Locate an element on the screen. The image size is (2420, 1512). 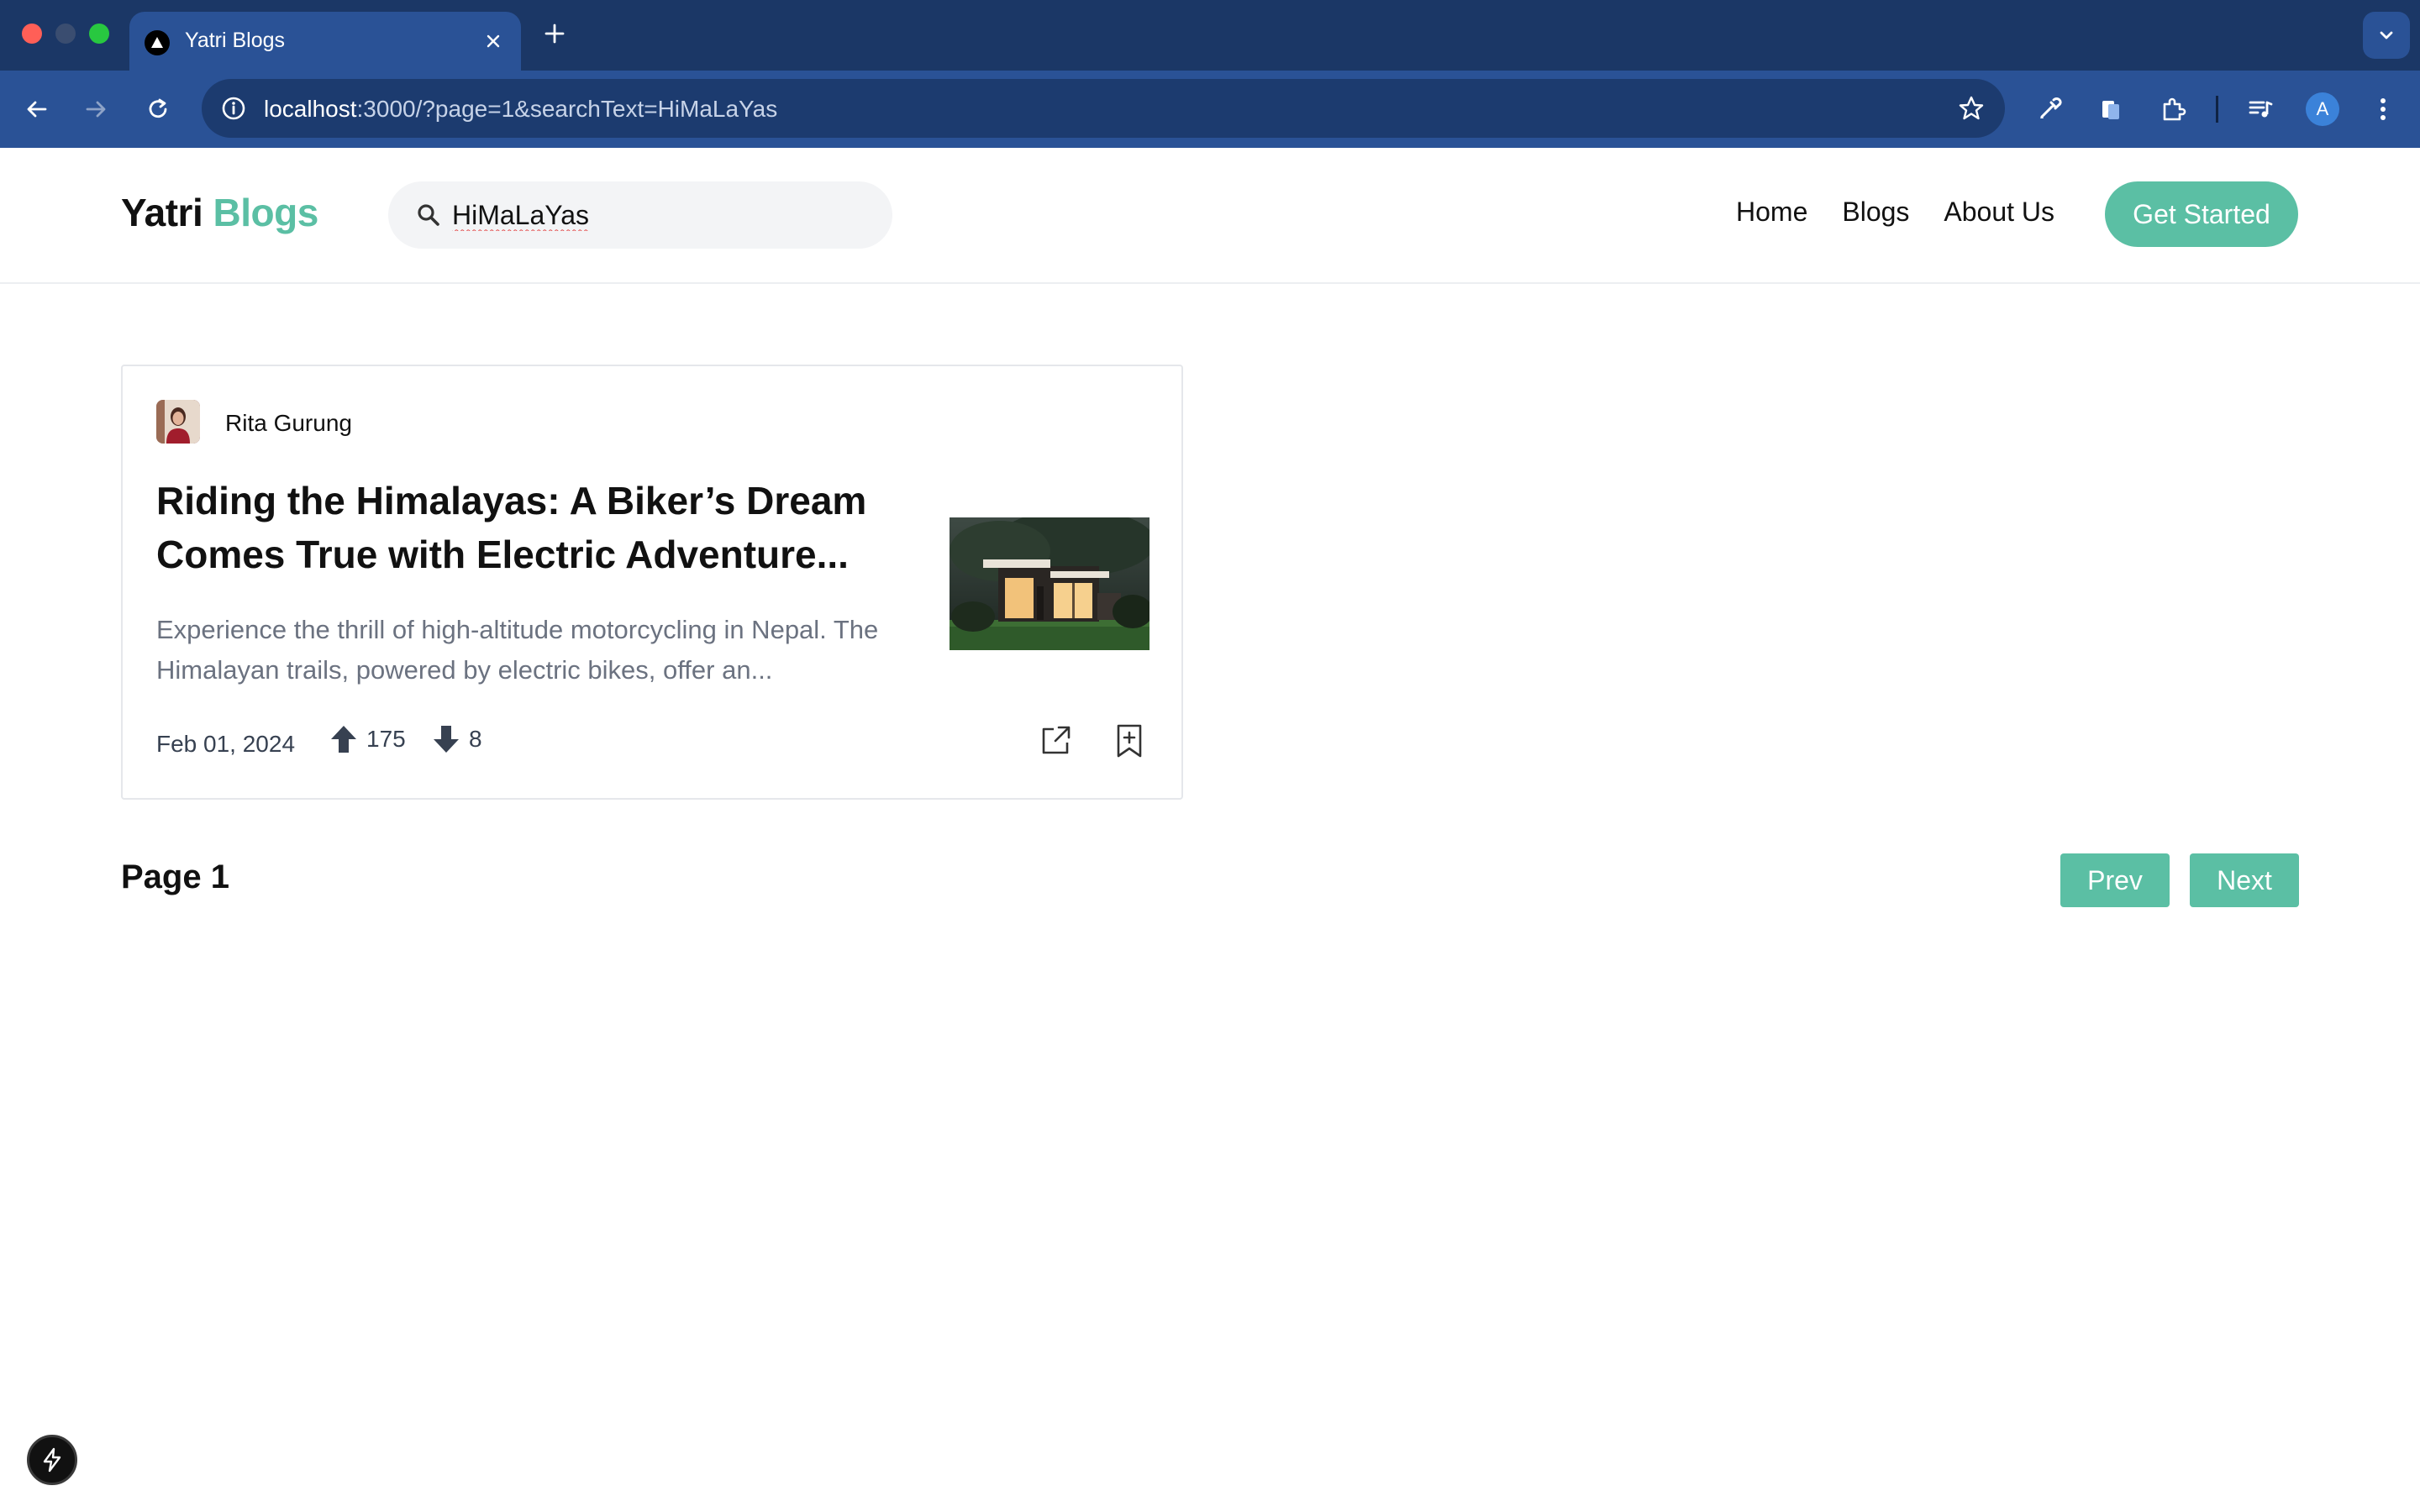
main-nav: Home Blogs About Us is located at coordinates (1895, 212).